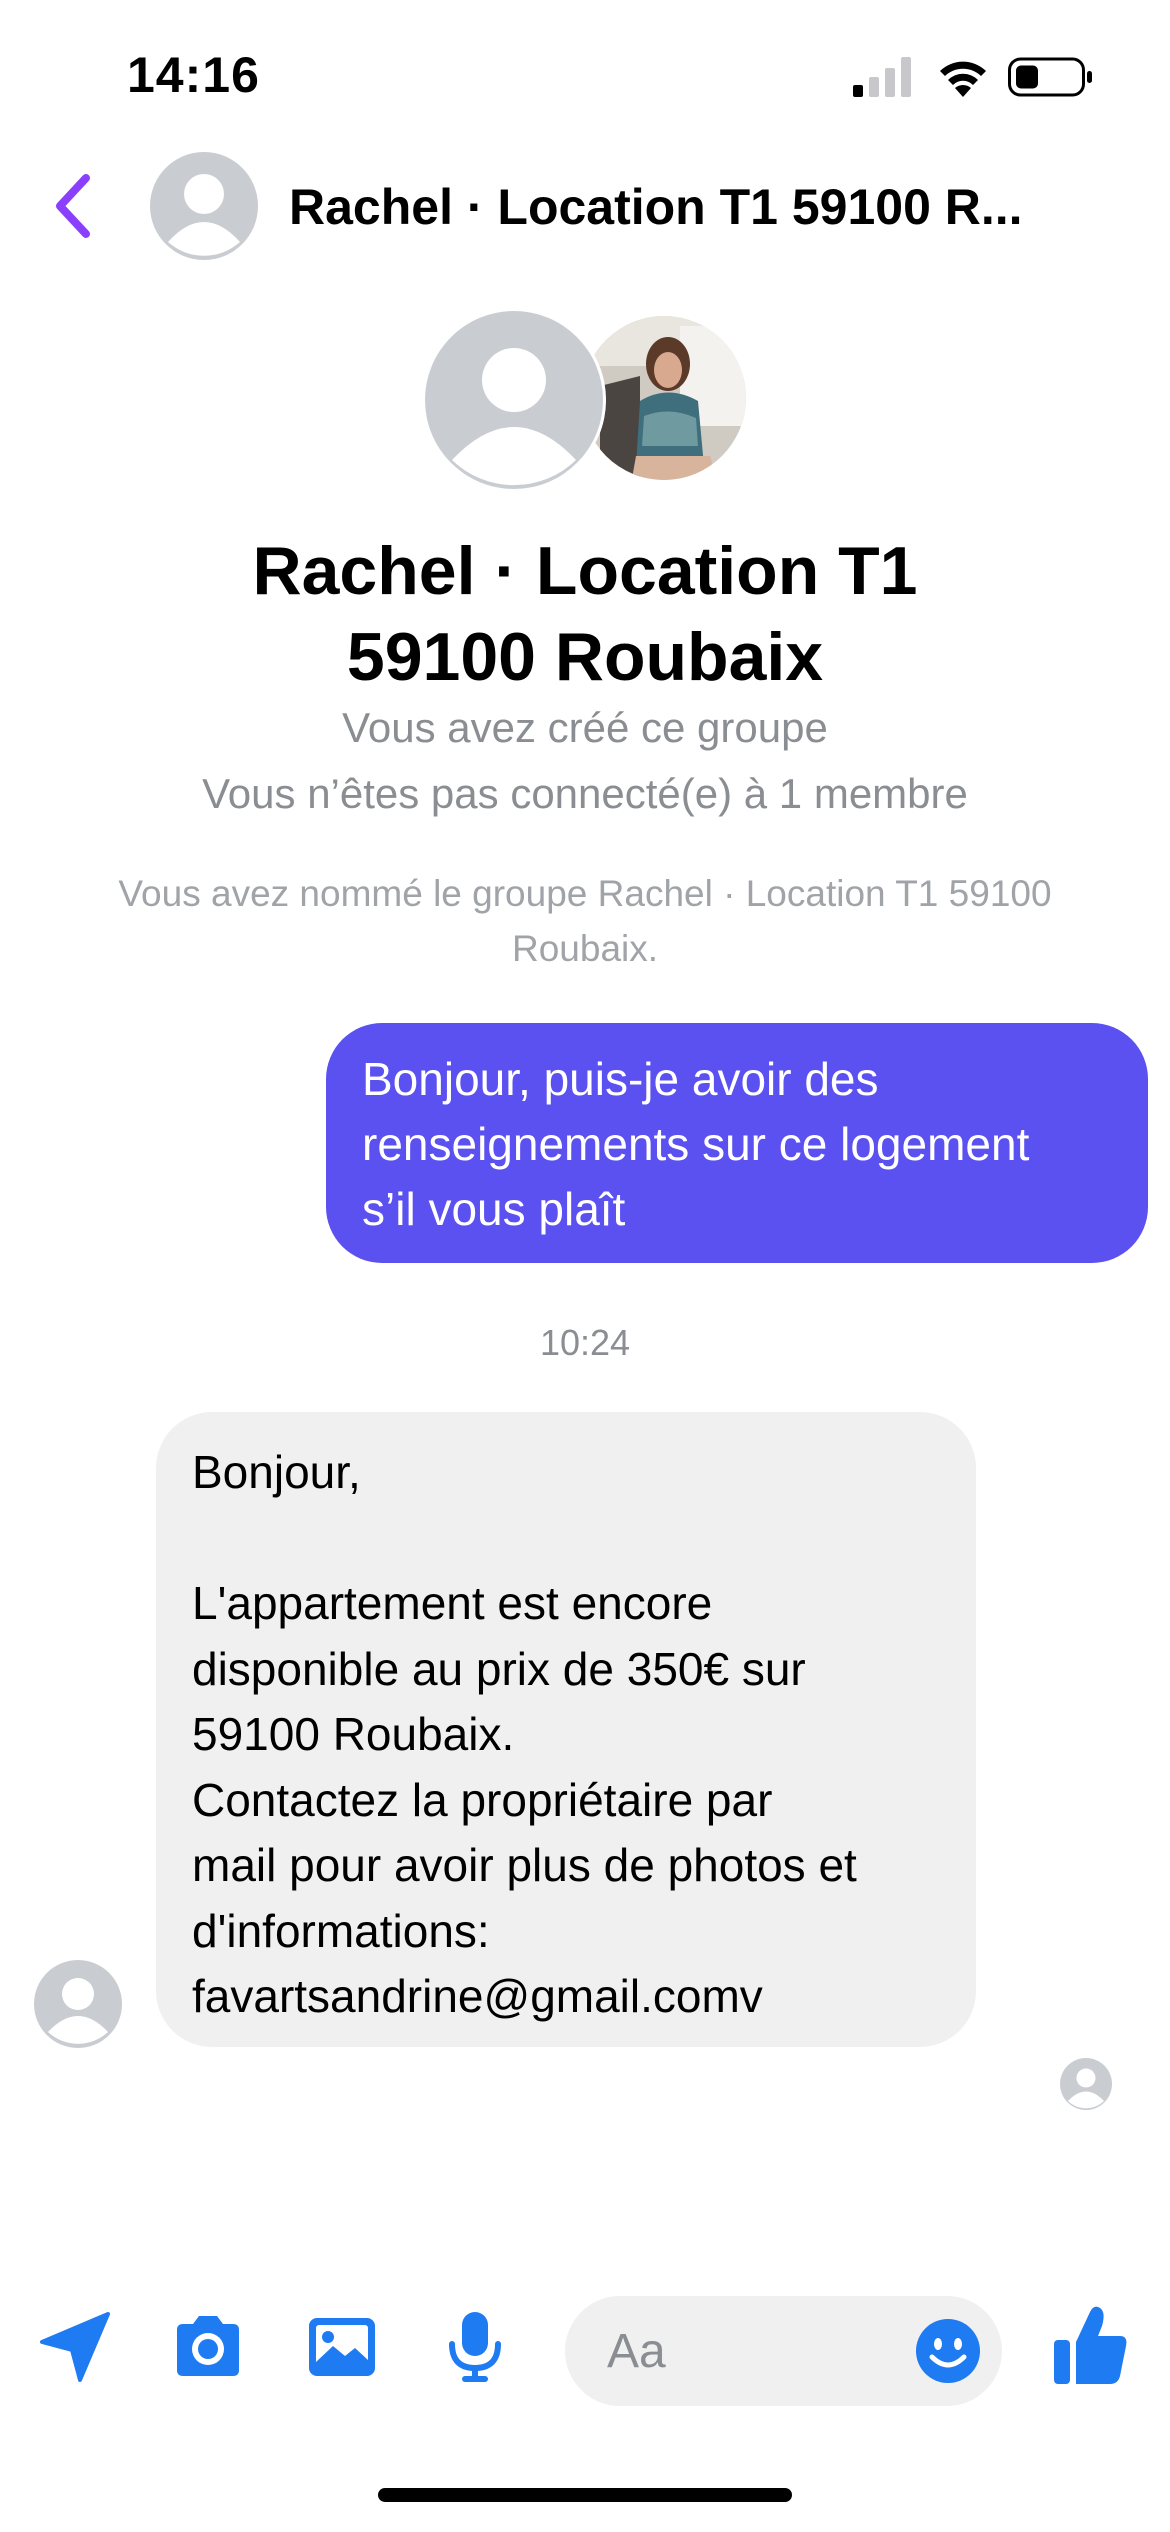 The image size is (1170, 2532). What do you see at coordinates (585, 793) in the screenshot?
I see `group-connection-text: Vous n’êtes pas connecté(e) à 1 membre` at bounding box center [585, 793].